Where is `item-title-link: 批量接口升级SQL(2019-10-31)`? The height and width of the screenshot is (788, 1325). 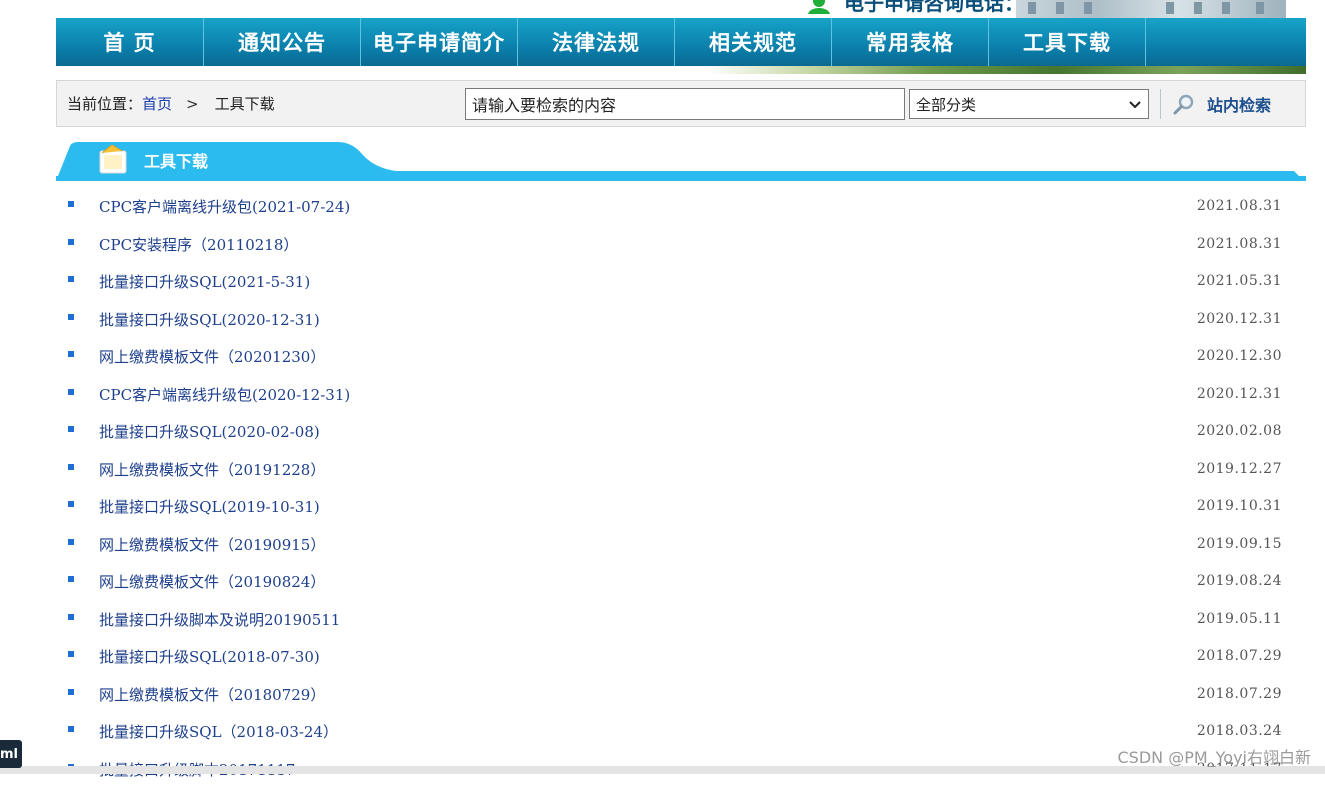
item-title-link: 批量接口升级SQL(2019-10-31) is located at coordinates (209, 506).